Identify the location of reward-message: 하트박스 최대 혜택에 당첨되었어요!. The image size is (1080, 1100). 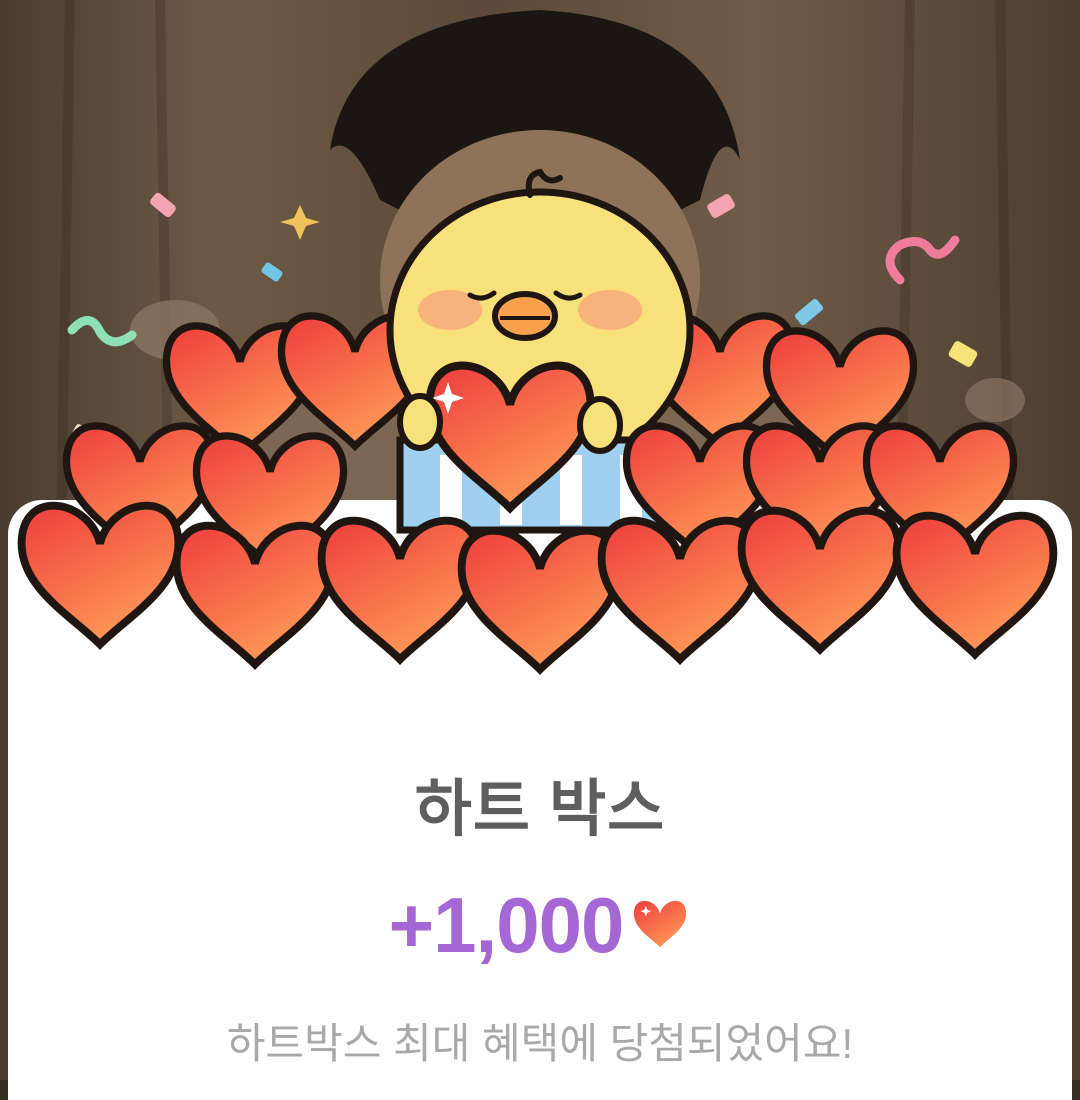
(540, 1043).